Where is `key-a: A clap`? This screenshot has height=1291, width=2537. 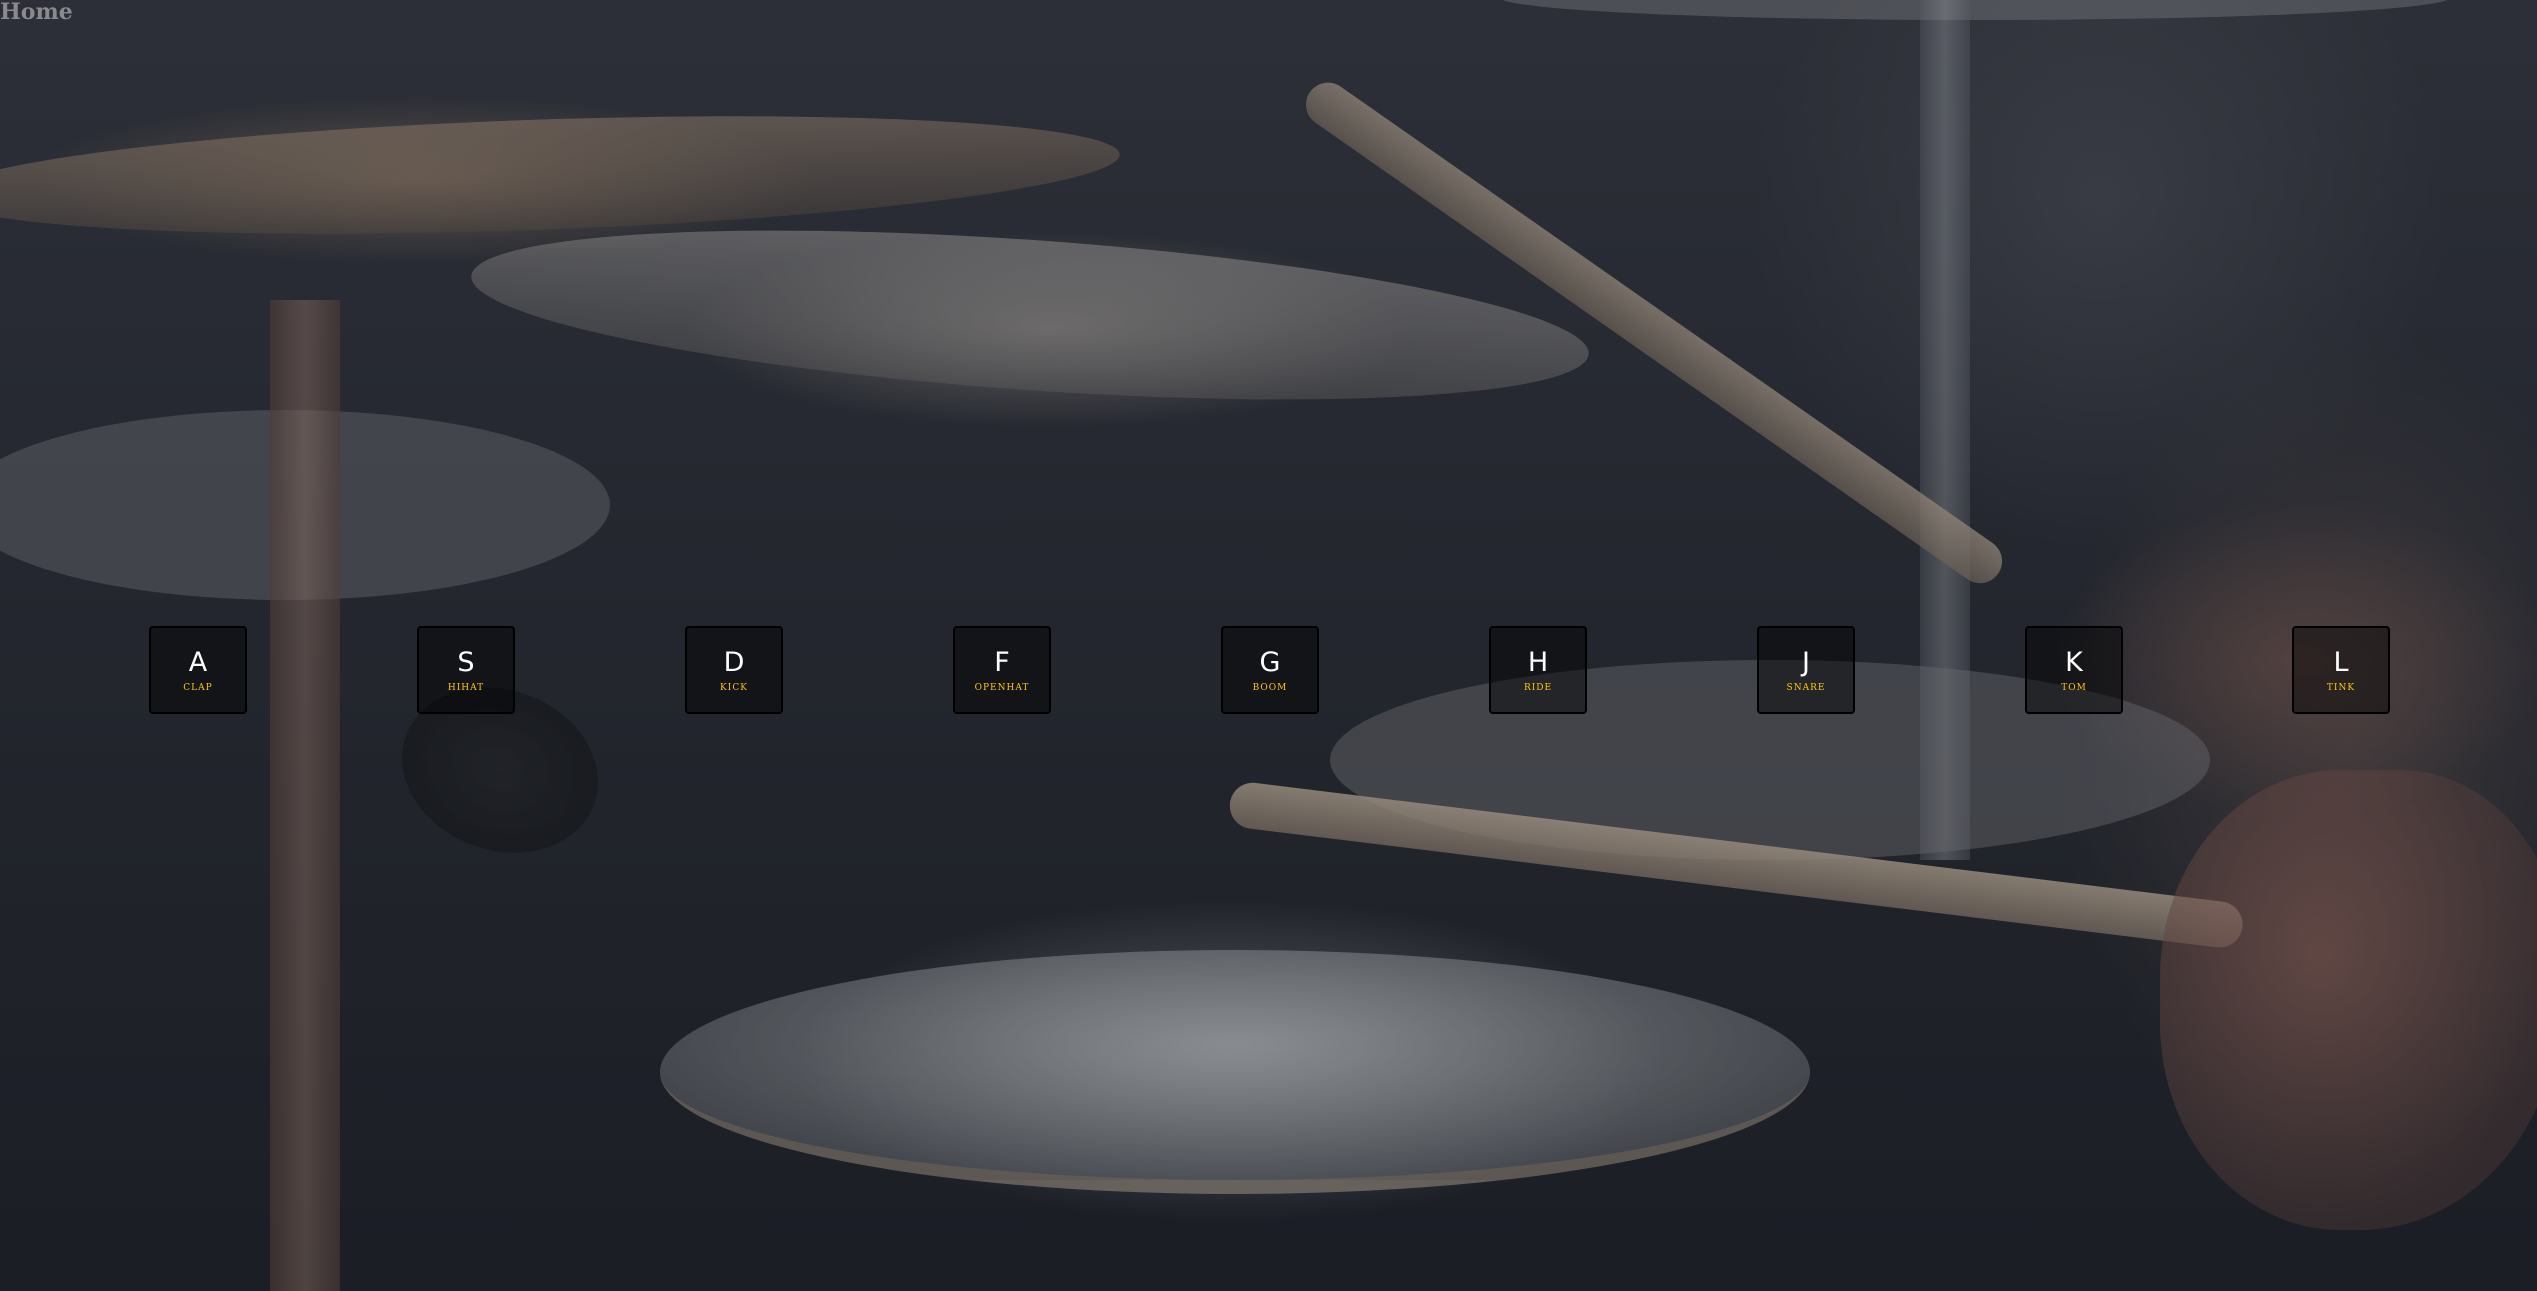 key-a: A clap is located at coordinates (198, 670).